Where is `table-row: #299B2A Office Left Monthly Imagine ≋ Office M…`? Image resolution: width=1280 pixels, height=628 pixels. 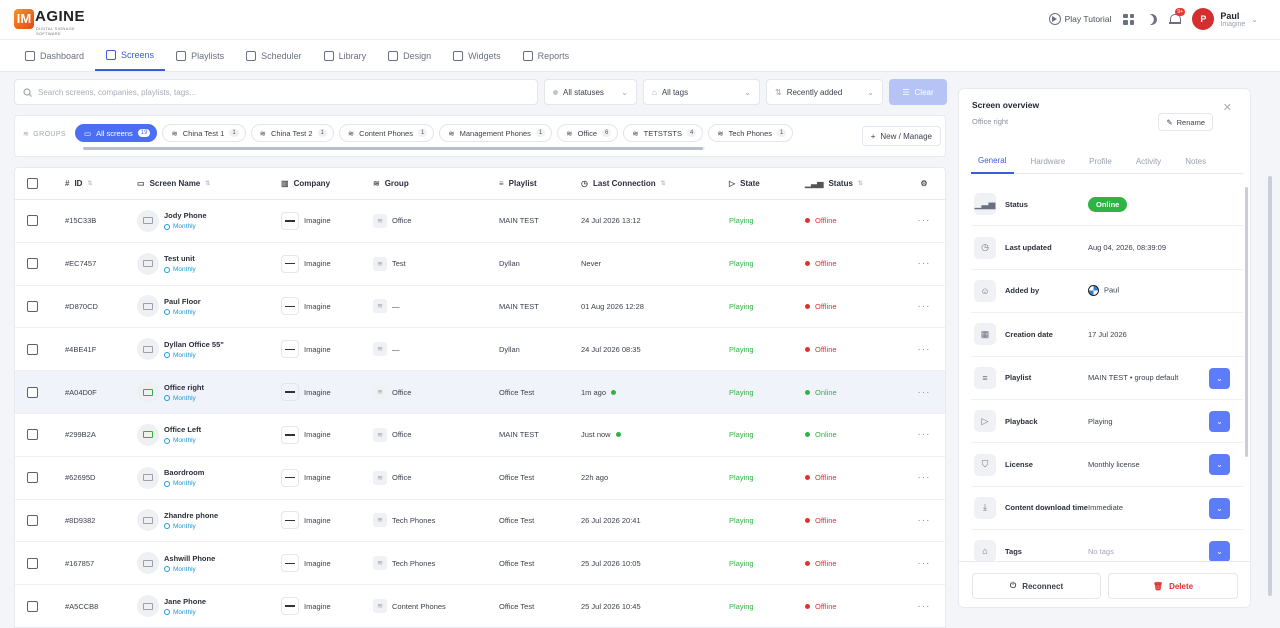
table-row: #299B2A Office Left Monthly Imagine ≋ Office M… is located at coordinates (480, 435).